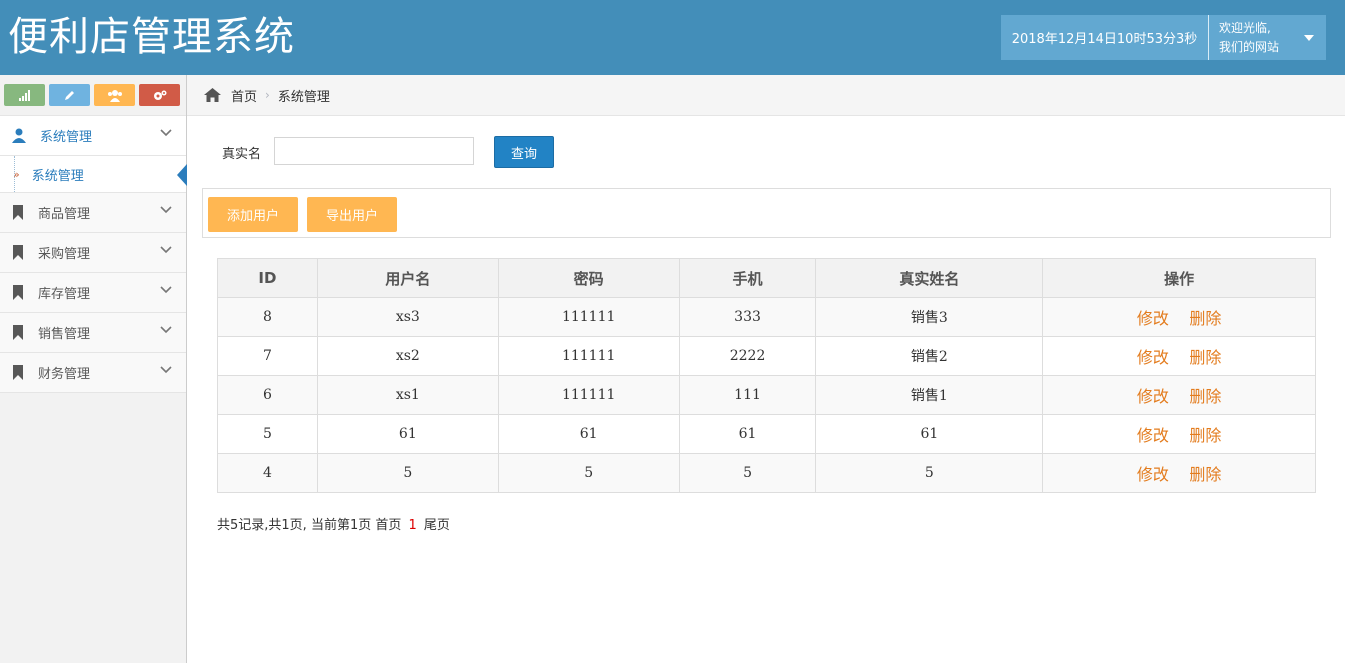 This screenshot has width=1345, height=663. I want to click on search-label: 真实名, so click(242, 154).